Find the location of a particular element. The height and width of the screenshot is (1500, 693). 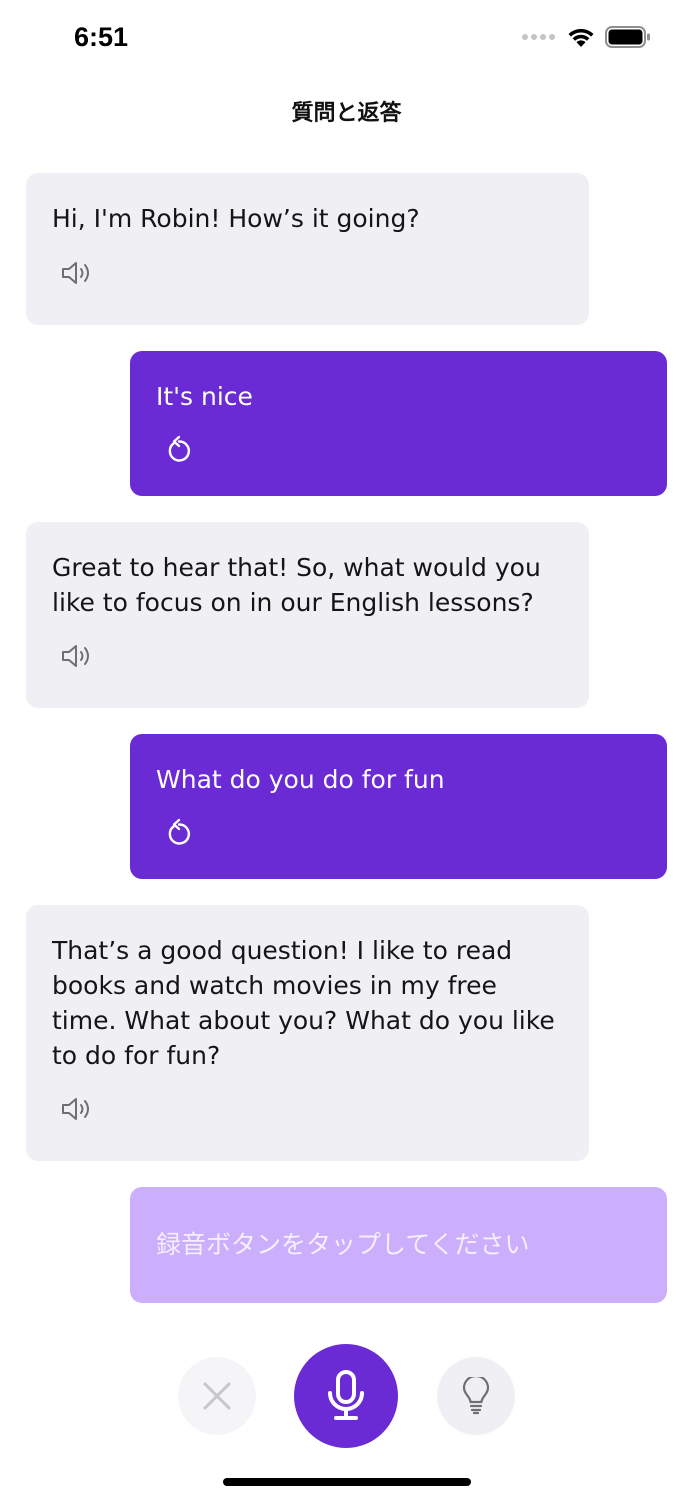

page-title: 質問と返答 is located at coordinates (346, 113).